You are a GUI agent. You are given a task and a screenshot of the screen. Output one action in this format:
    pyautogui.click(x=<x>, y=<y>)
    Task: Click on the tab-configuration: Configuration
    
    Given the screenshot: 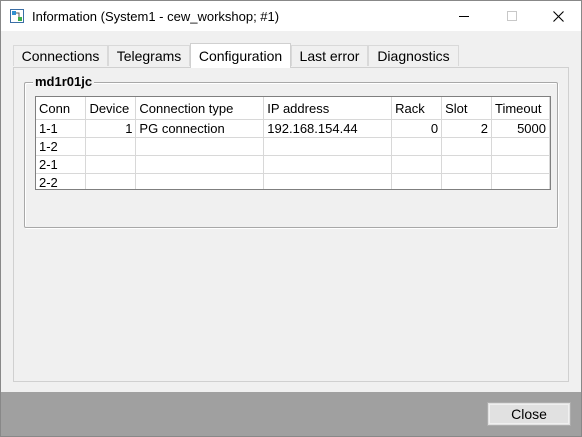 What is the action you would take?
    pyautogui.click(x=240, y=55)
    